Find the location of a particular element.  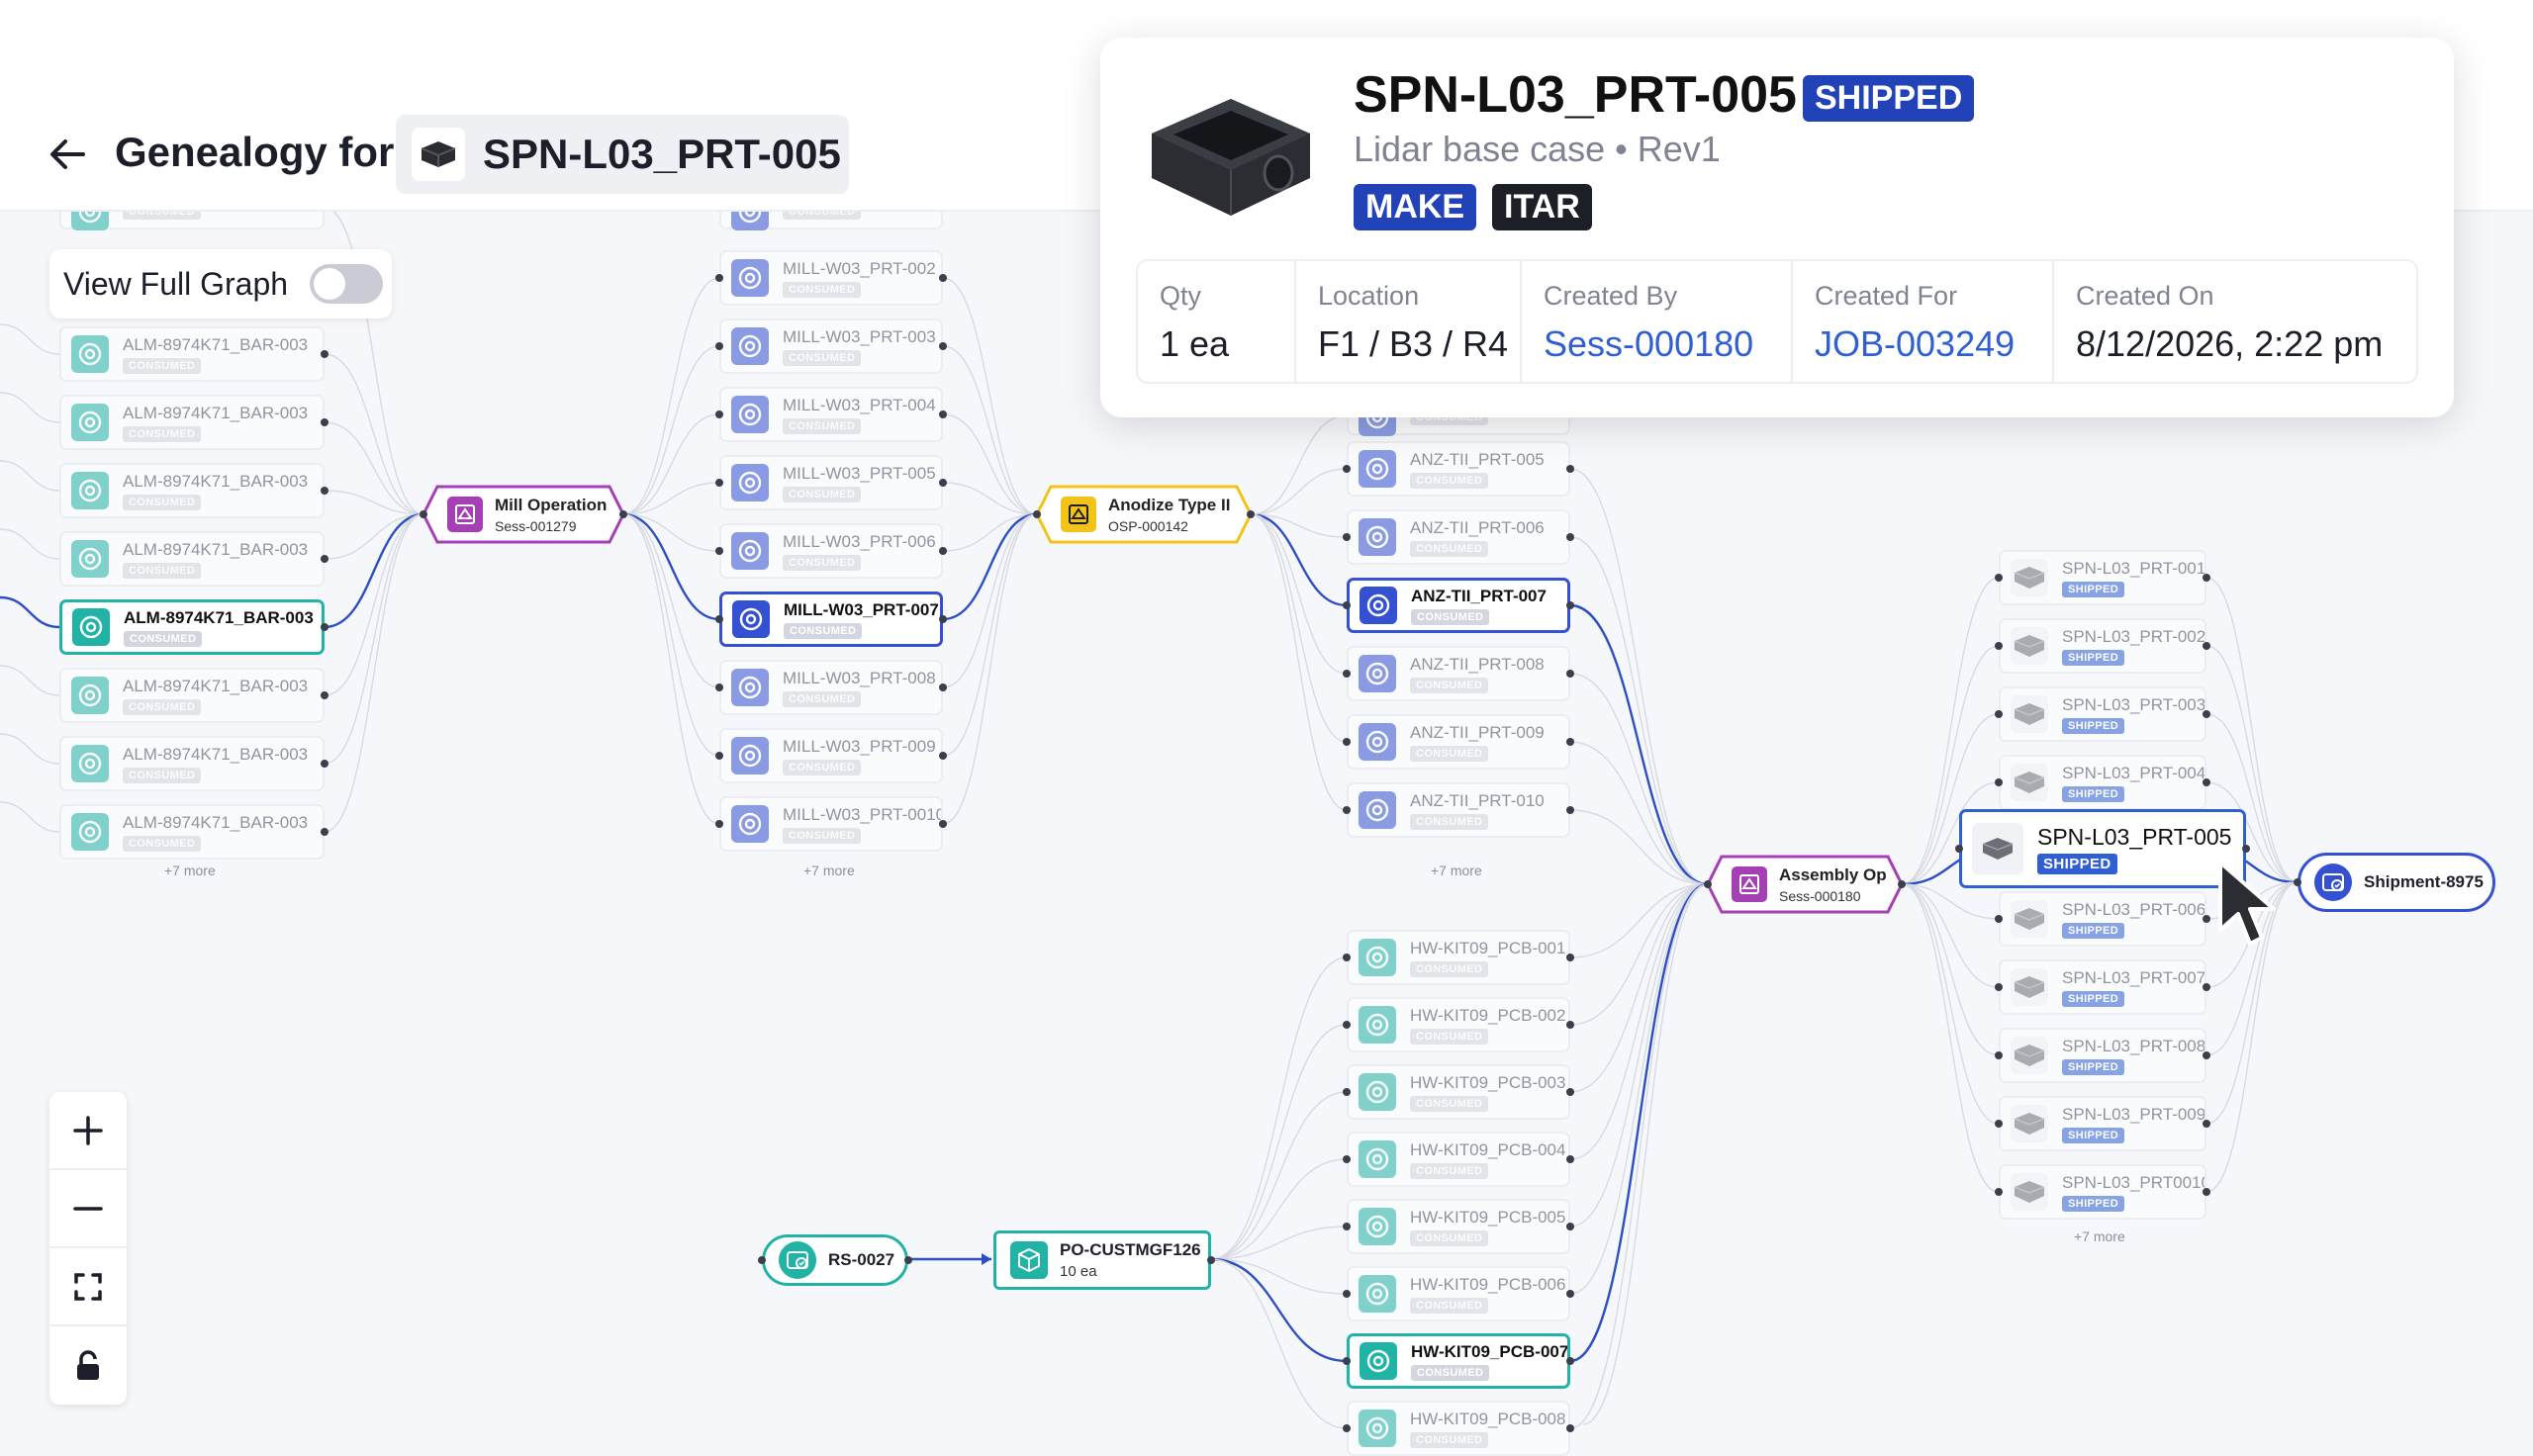

part-node: SPN-L03_PRT-005 SHIPPED is located at coordinates (2102, 848).